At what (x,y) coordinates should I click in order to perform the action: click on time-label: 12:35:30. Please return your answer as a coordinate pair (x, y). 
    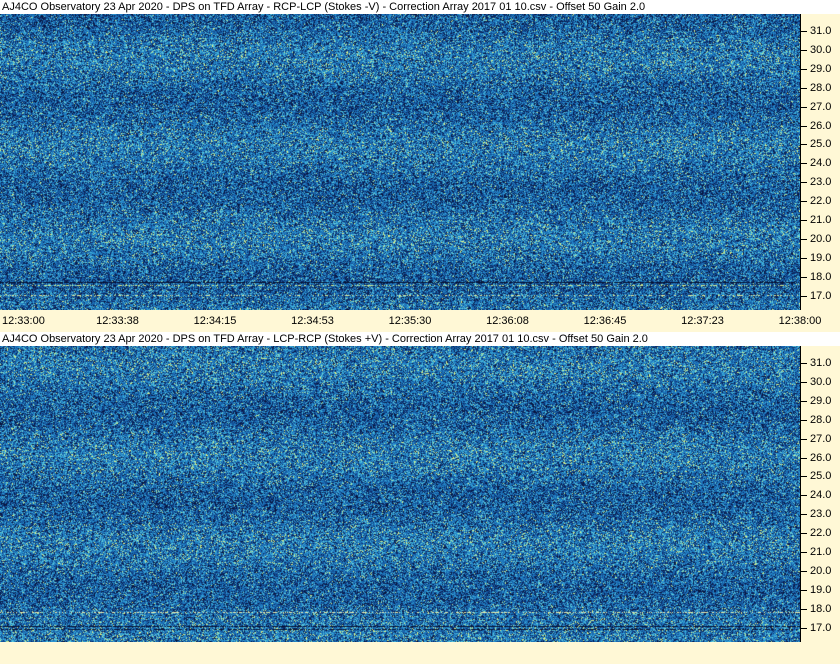
    Looking at the image, I should click on (410, 321).